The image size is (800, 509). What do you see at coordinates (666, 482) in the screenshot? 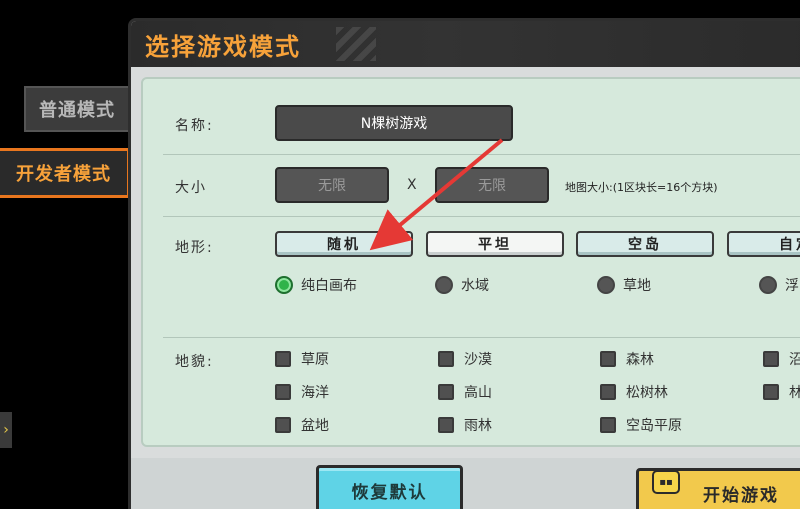
I see `gamepad-icon: ▪▪` at bounding box center [666, 482].